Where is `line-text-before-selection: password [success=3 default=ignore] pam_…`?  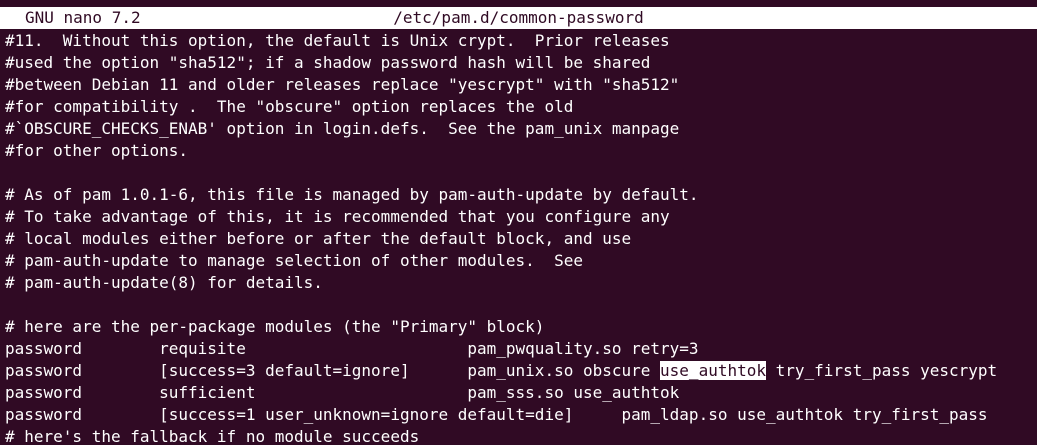
line-text-before-selection: password [success=3 default=ignore] pam_… is located at coordinates (333, 370).